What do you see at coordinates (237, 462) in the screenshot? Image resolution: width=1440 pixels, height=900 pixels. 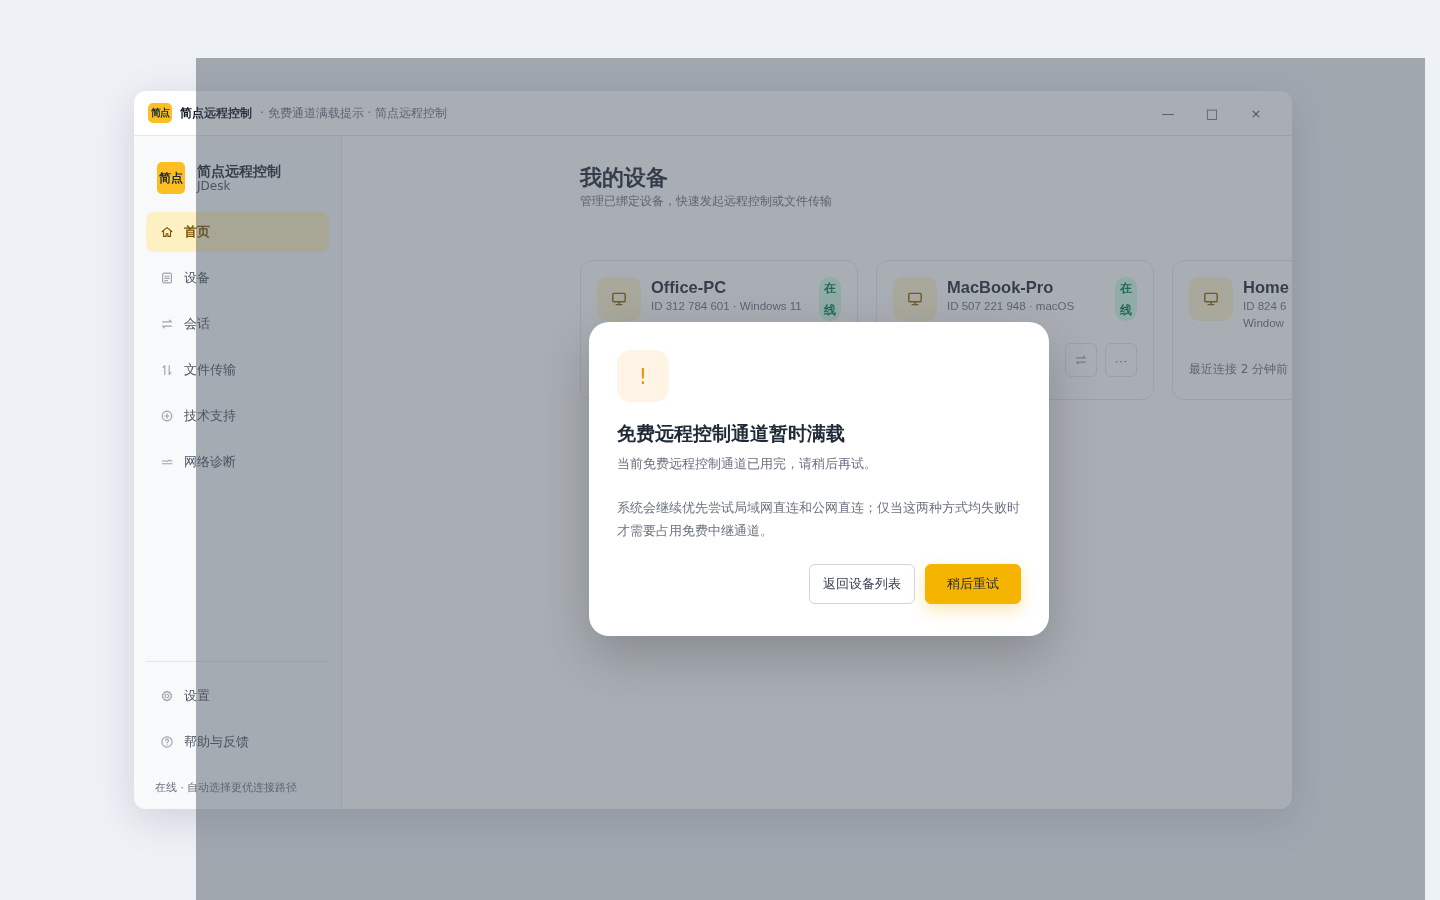 I see `nav-item: 网络诊断` at bounding box center [237, 462].